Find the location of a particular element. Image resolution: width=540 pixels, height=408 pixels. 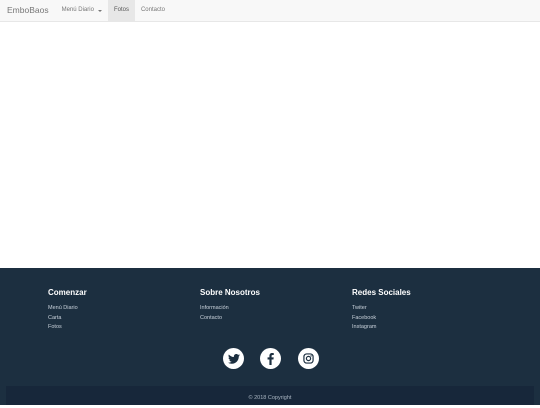

footer-column-sobre-nosotros: Sobre Nosotros Información Contacto is located at coordinates (230, 305).